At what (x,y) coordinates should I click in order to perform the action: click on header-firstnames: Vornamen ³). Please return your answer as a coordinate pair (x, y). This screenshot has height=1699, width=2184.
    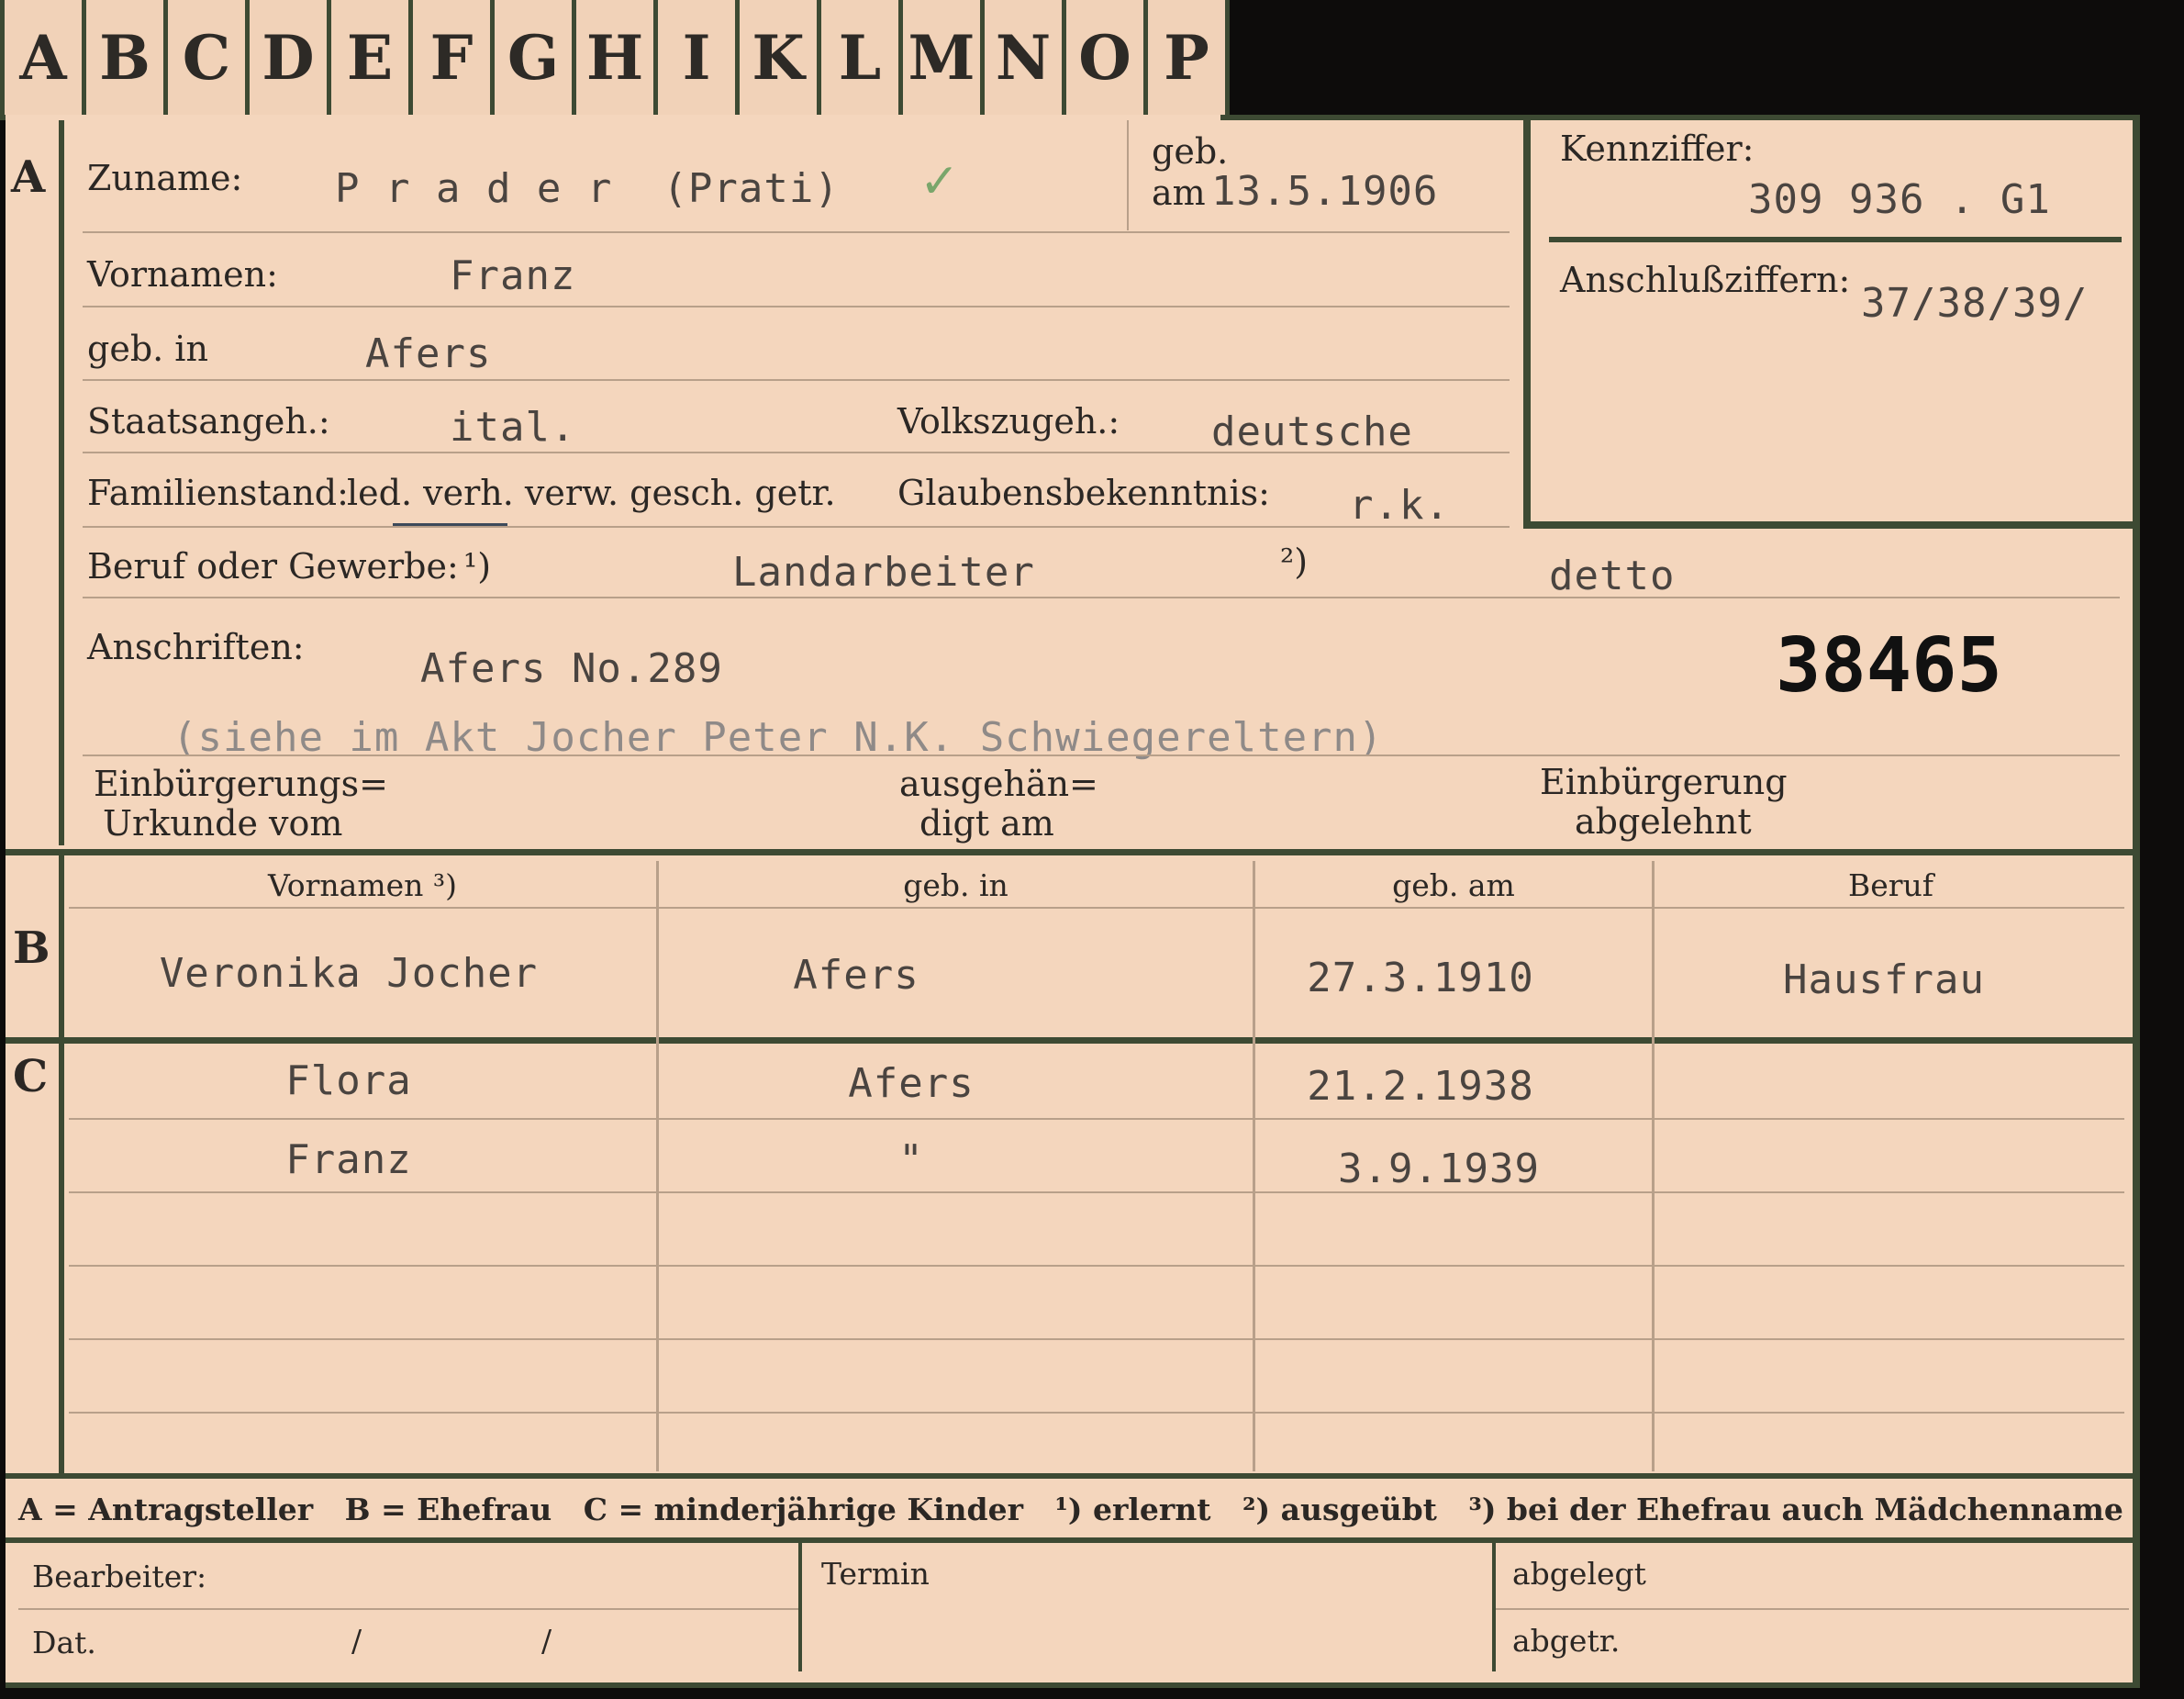
    Looking at the image, I should click on (362, 885).